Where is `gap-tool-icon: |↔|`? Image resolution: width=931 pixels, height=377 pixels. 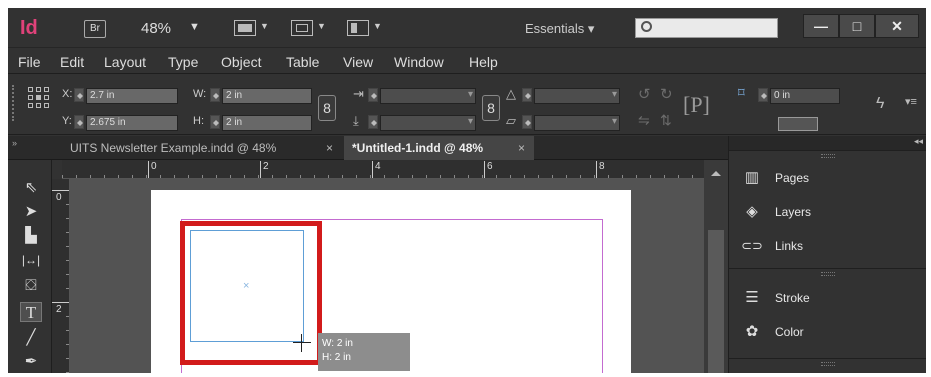 gap-tool-icon: |↔| is located at coordinates (31, 260).